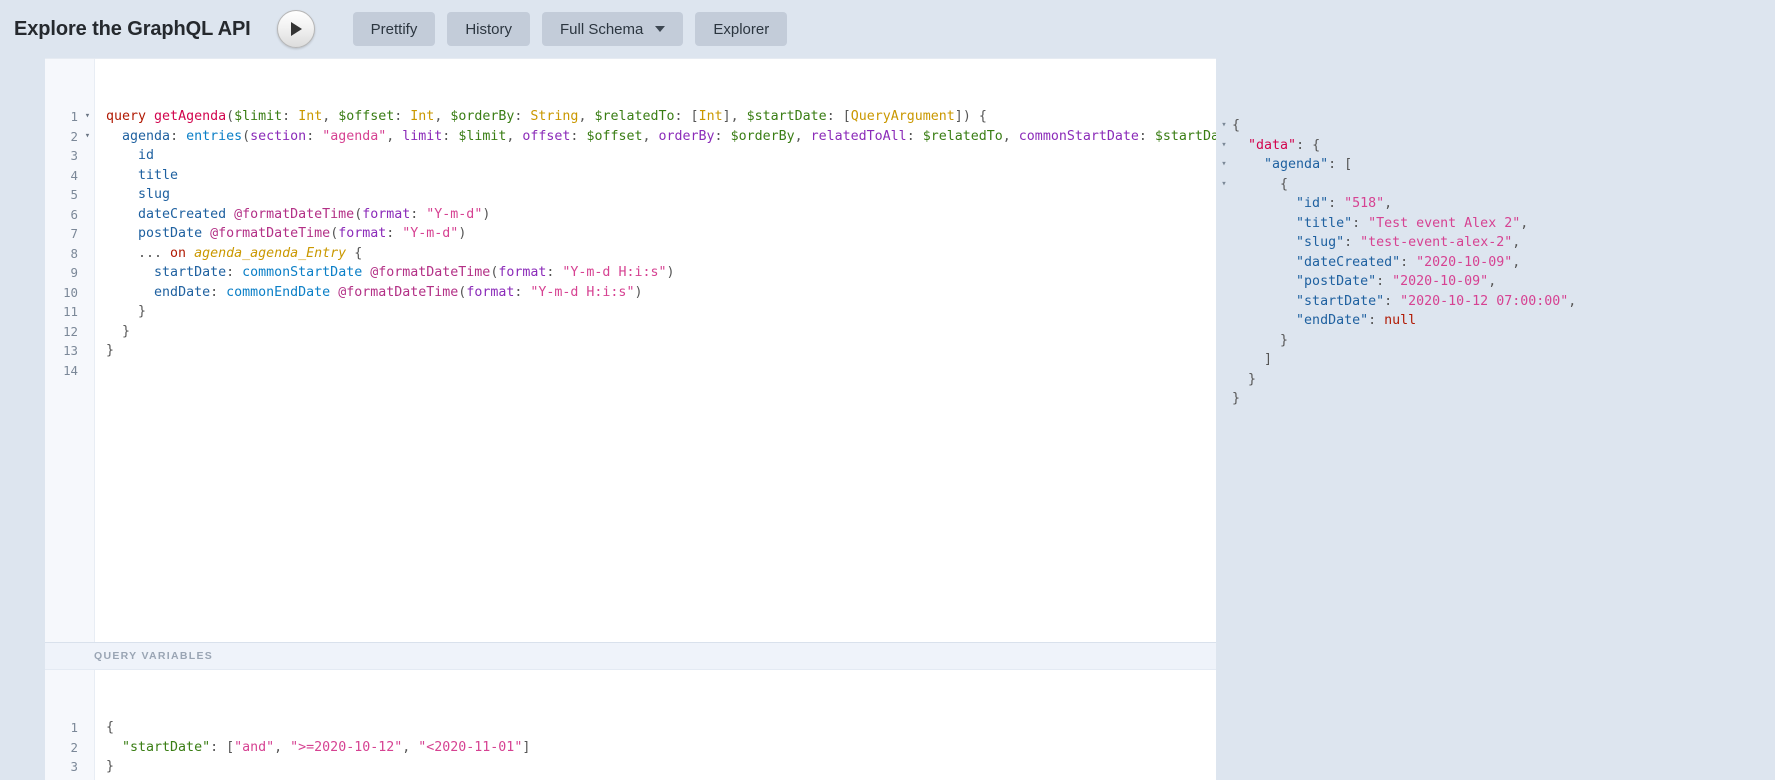 This screenshot has width=1775, height=780. I want to click on code-token: dateCreated, so click(182, 214).